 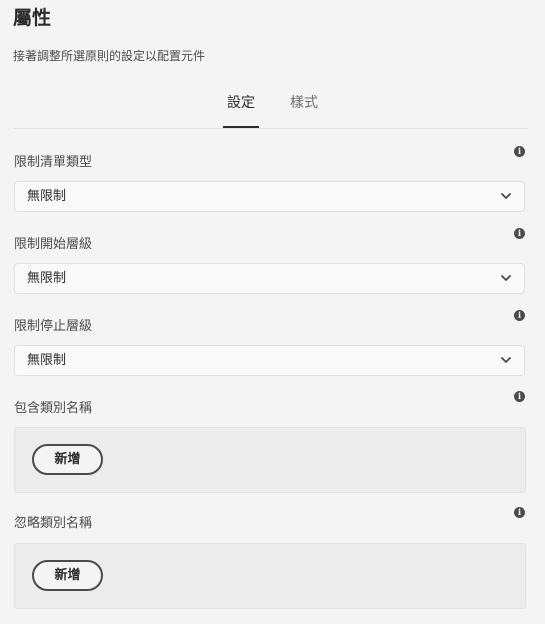 I want to click on tab-styles: 樣式, so click(x=304, y=107).